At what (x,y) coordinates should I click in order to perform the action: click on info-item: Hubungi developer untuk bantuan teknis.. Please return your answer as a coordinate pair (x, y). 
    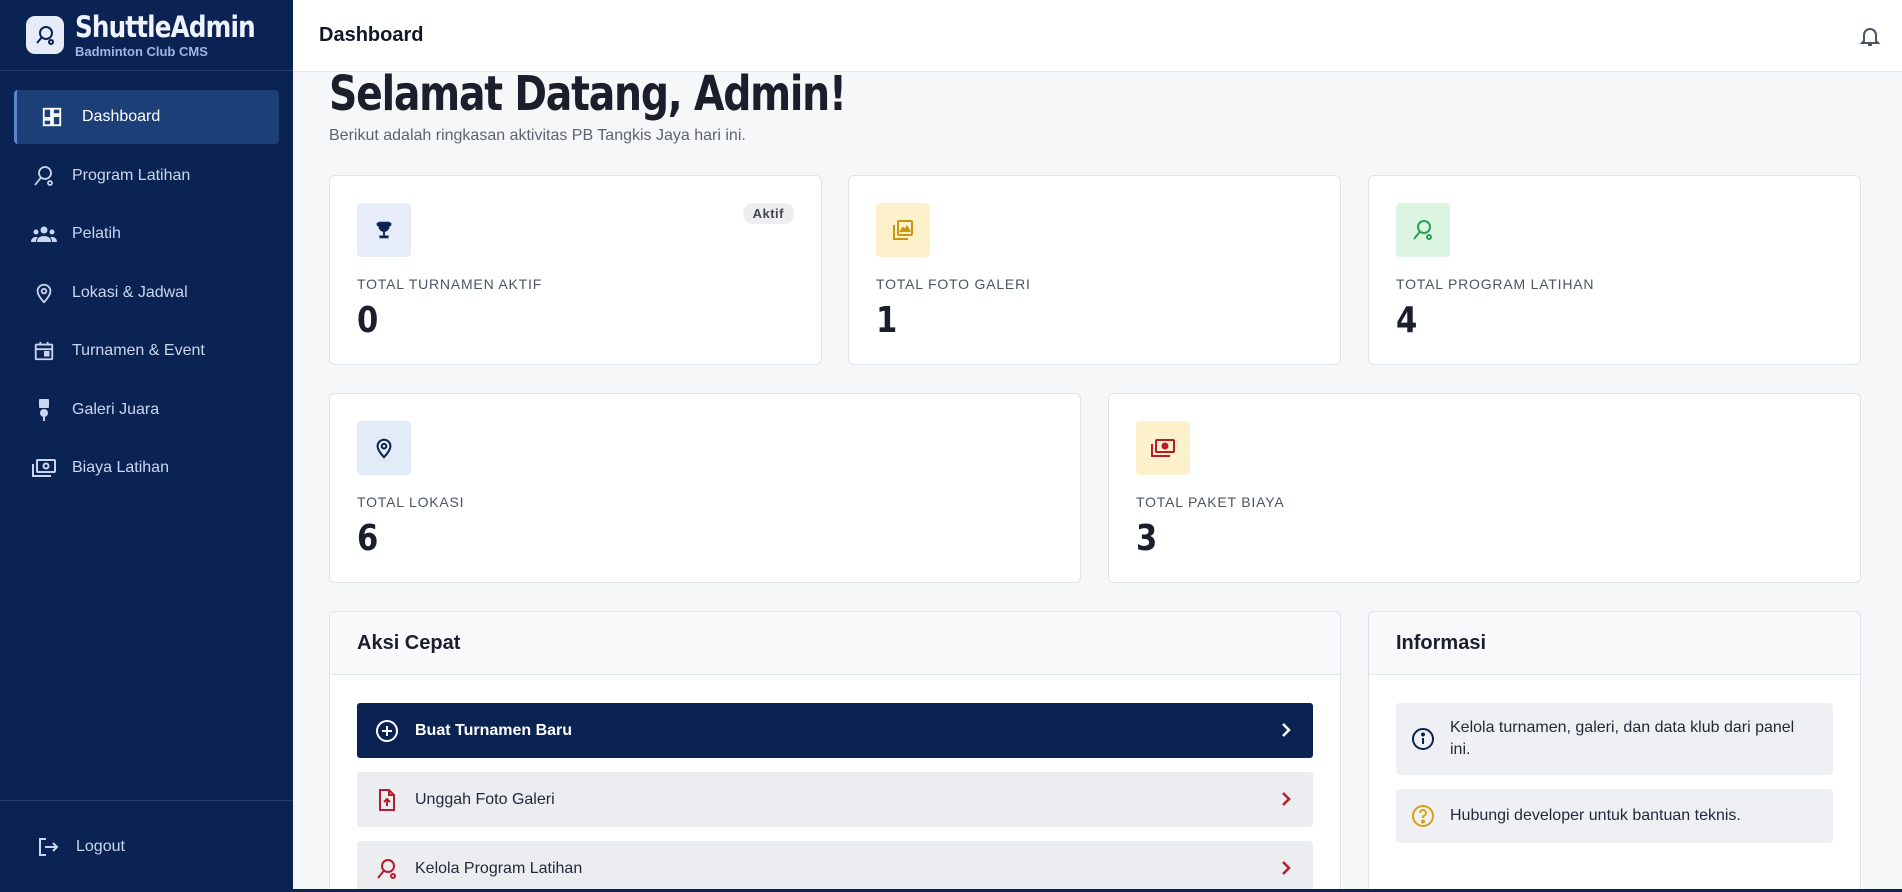
    Looking at the image, I should click on (1614, 816).